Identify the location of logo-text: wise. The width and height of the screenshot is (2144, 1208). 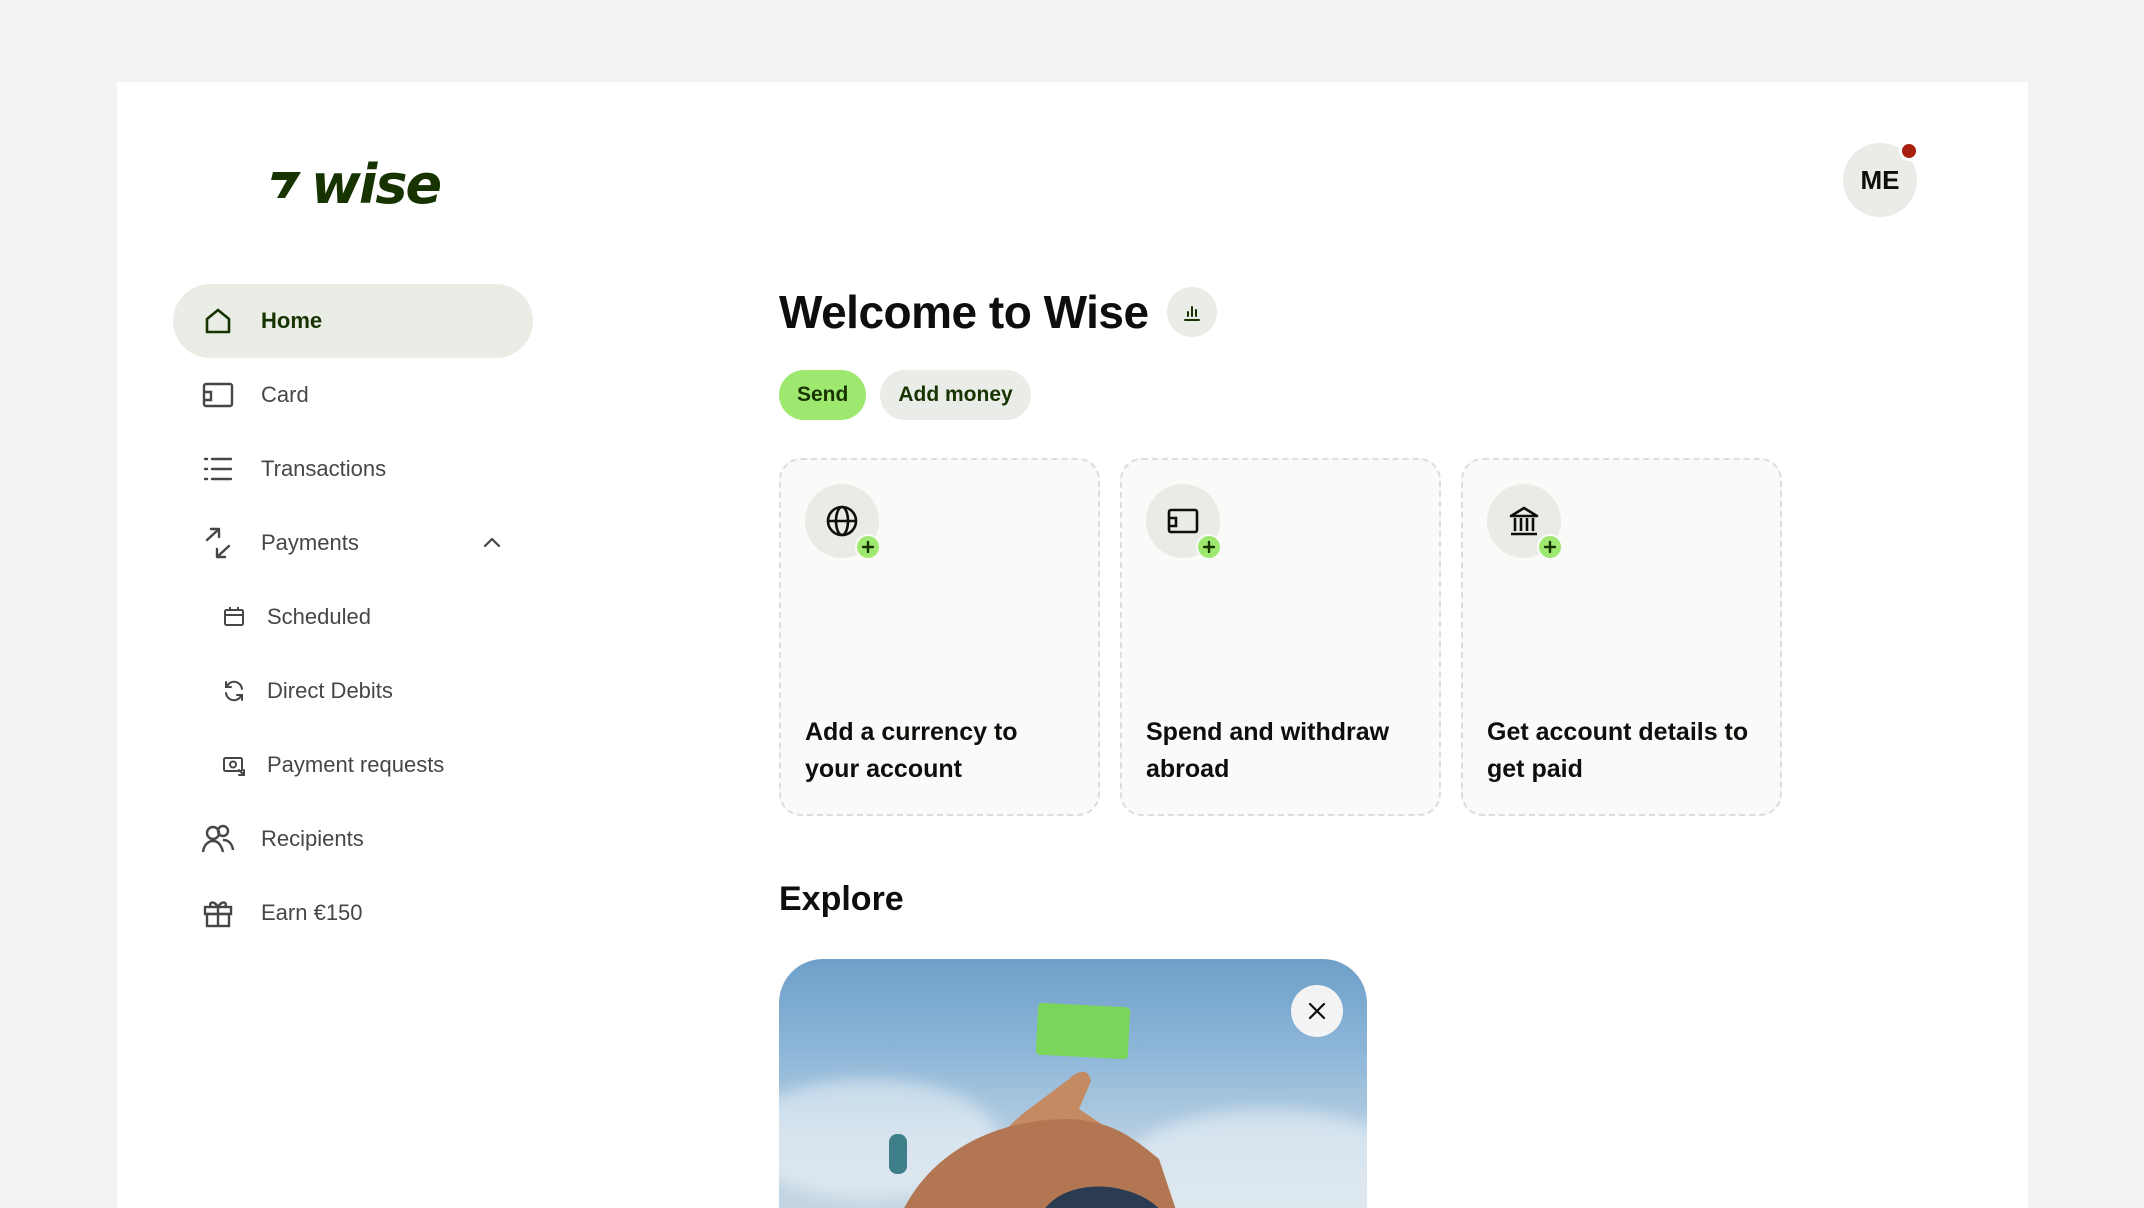
(376, 184).